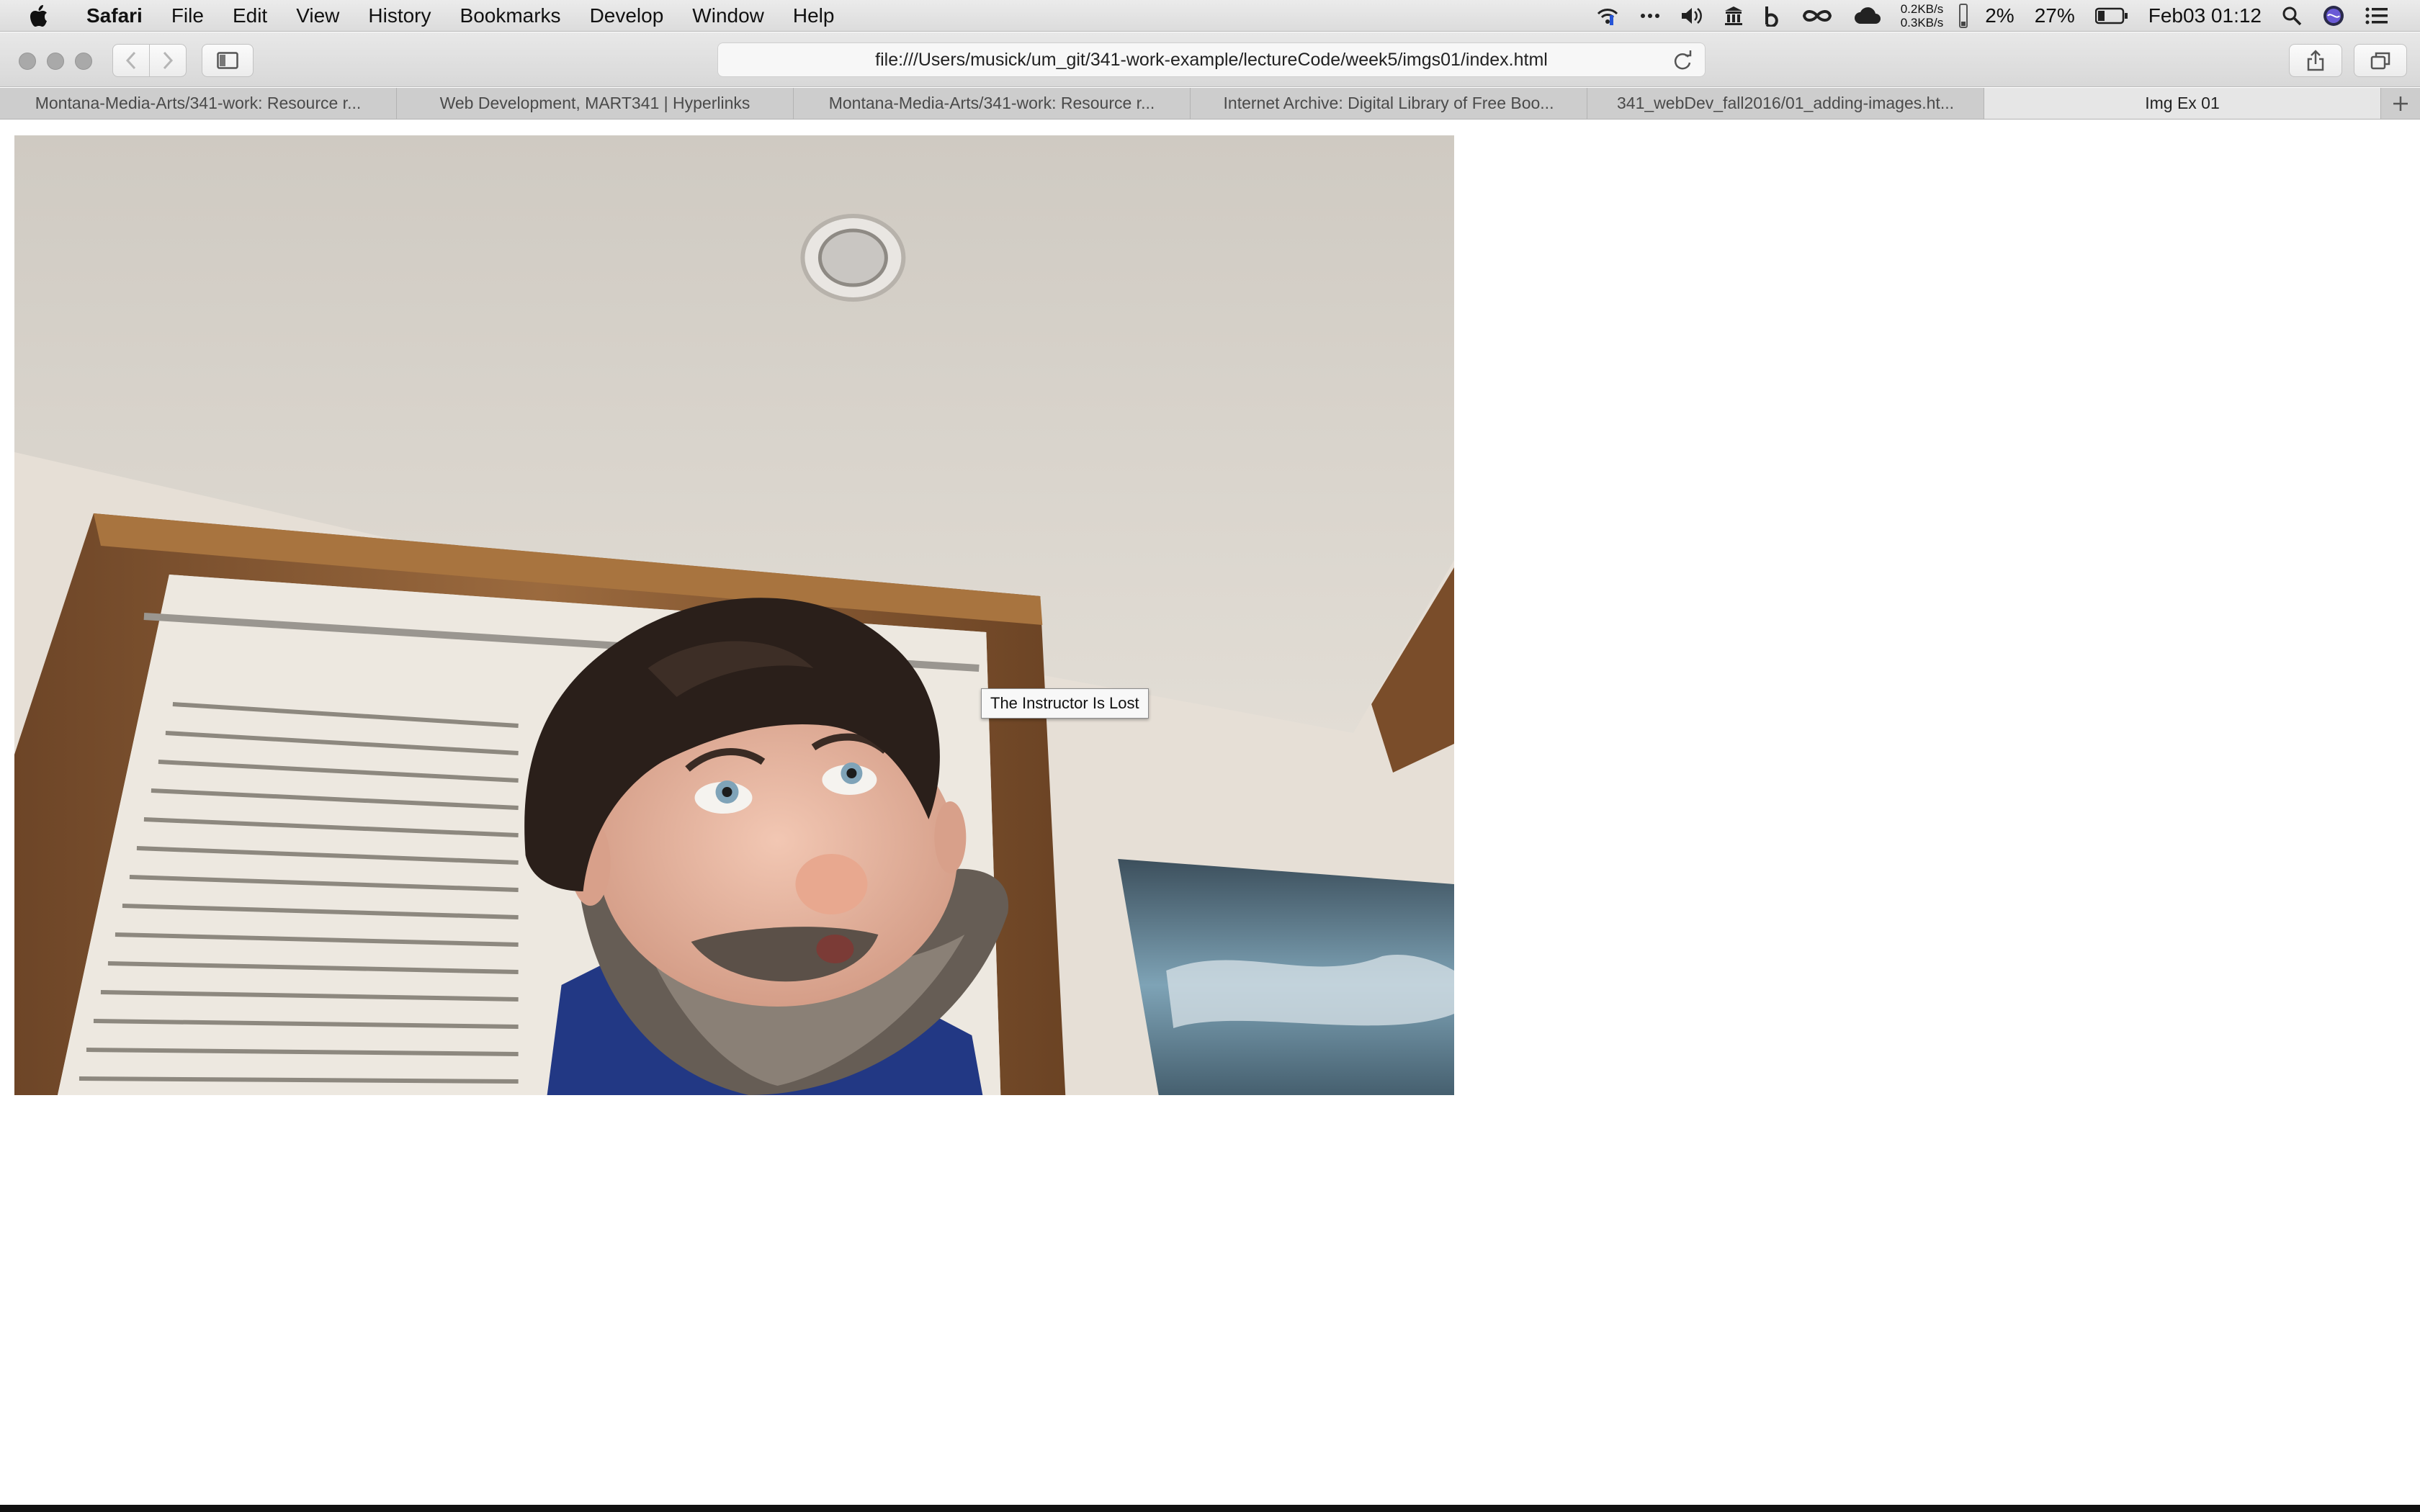  I want to click on menu-bookmarks: Bookmarks, so click(510, 16).